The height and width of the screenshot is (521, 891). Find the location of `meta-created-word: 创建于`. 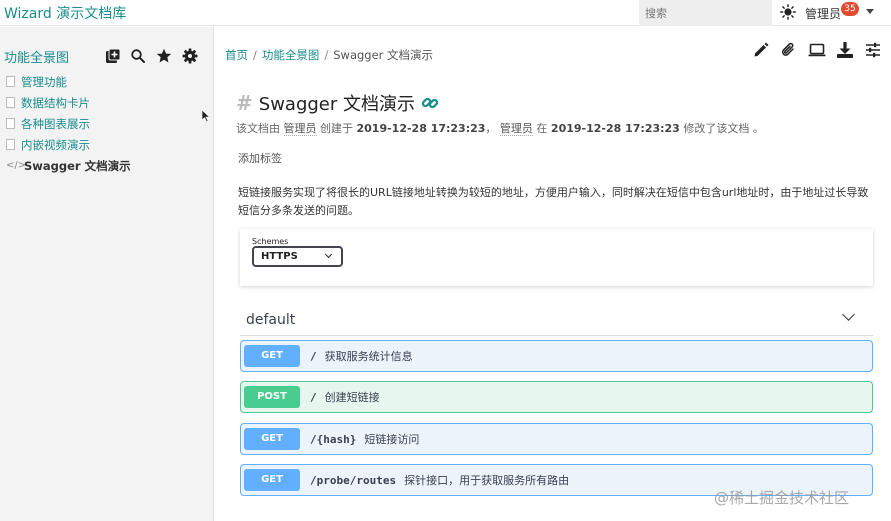

meta-created-word: 创建于 is located at coordinates (336, 128).